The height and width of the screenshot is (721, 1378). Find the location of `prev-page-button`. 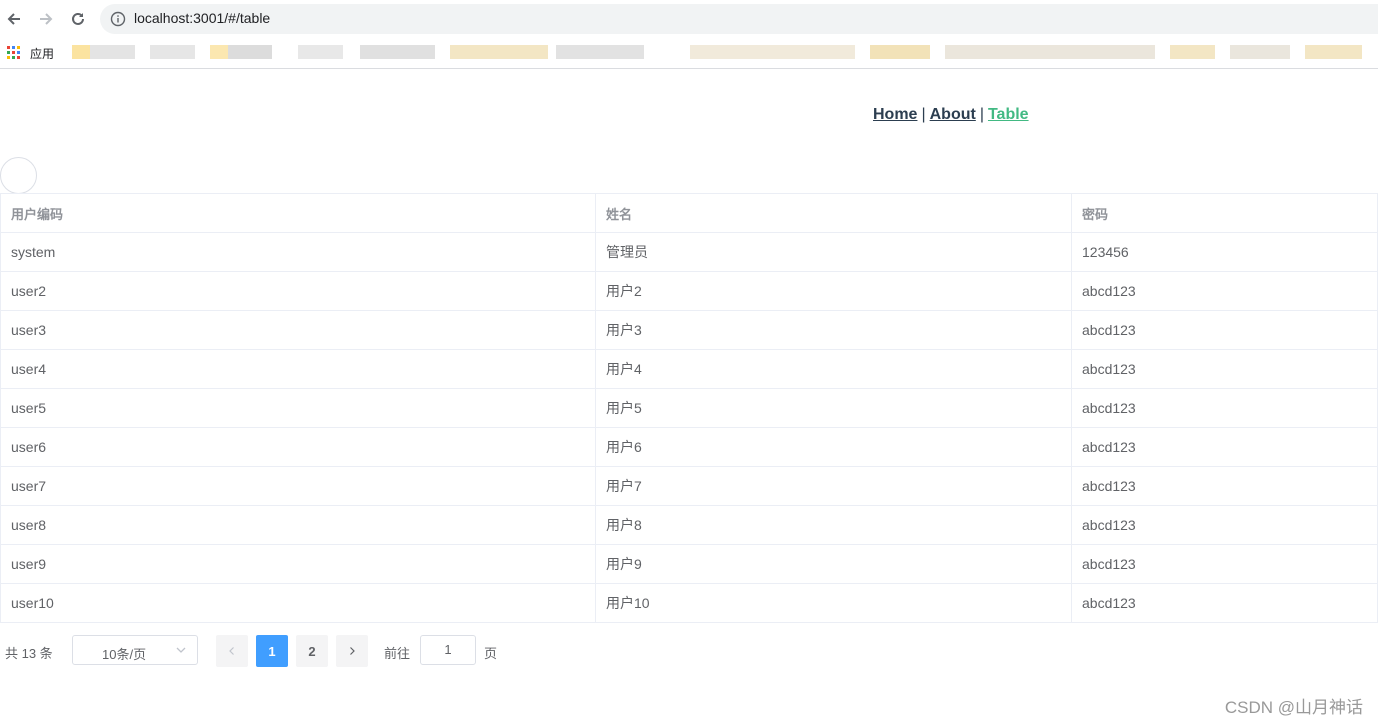

prev-page-button is located at coordinates (232, 651).